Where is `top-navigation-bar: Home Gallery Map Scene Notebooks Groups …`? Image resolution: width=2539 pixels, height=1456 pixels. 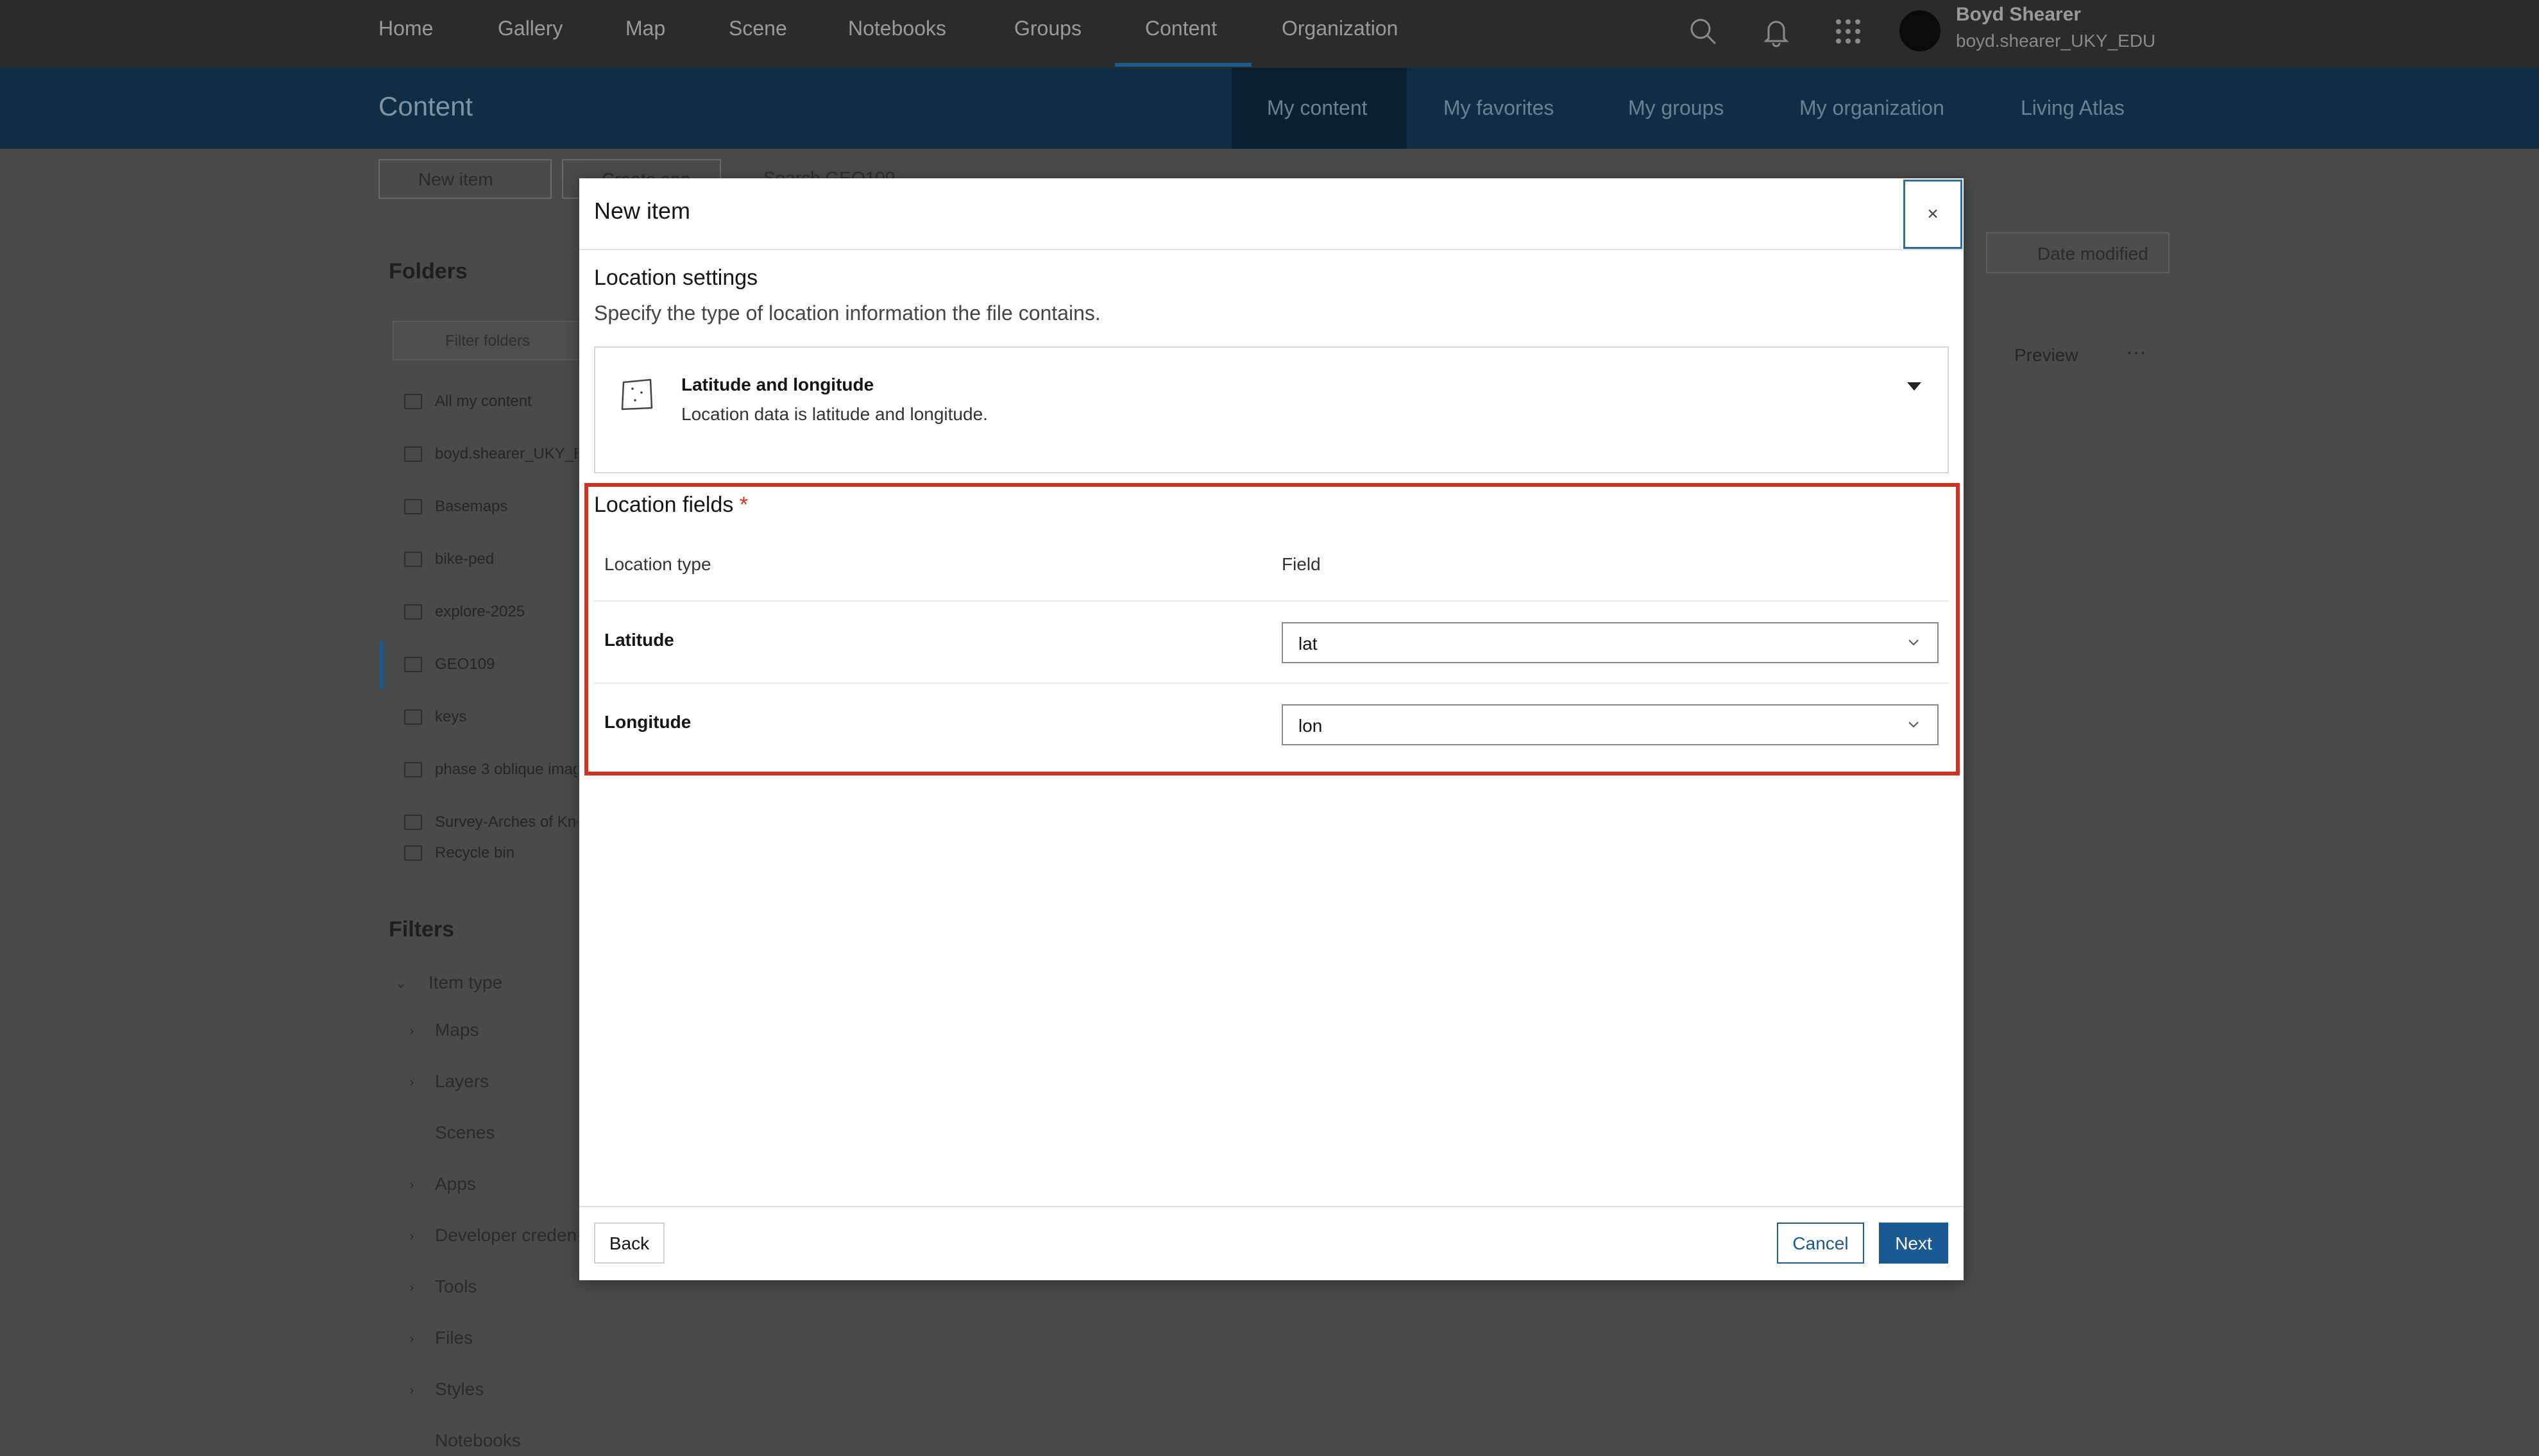
top-navigation-bar: Home Gallery Map Scene Notebooks Groups … is located at coordinates (1269, 34).